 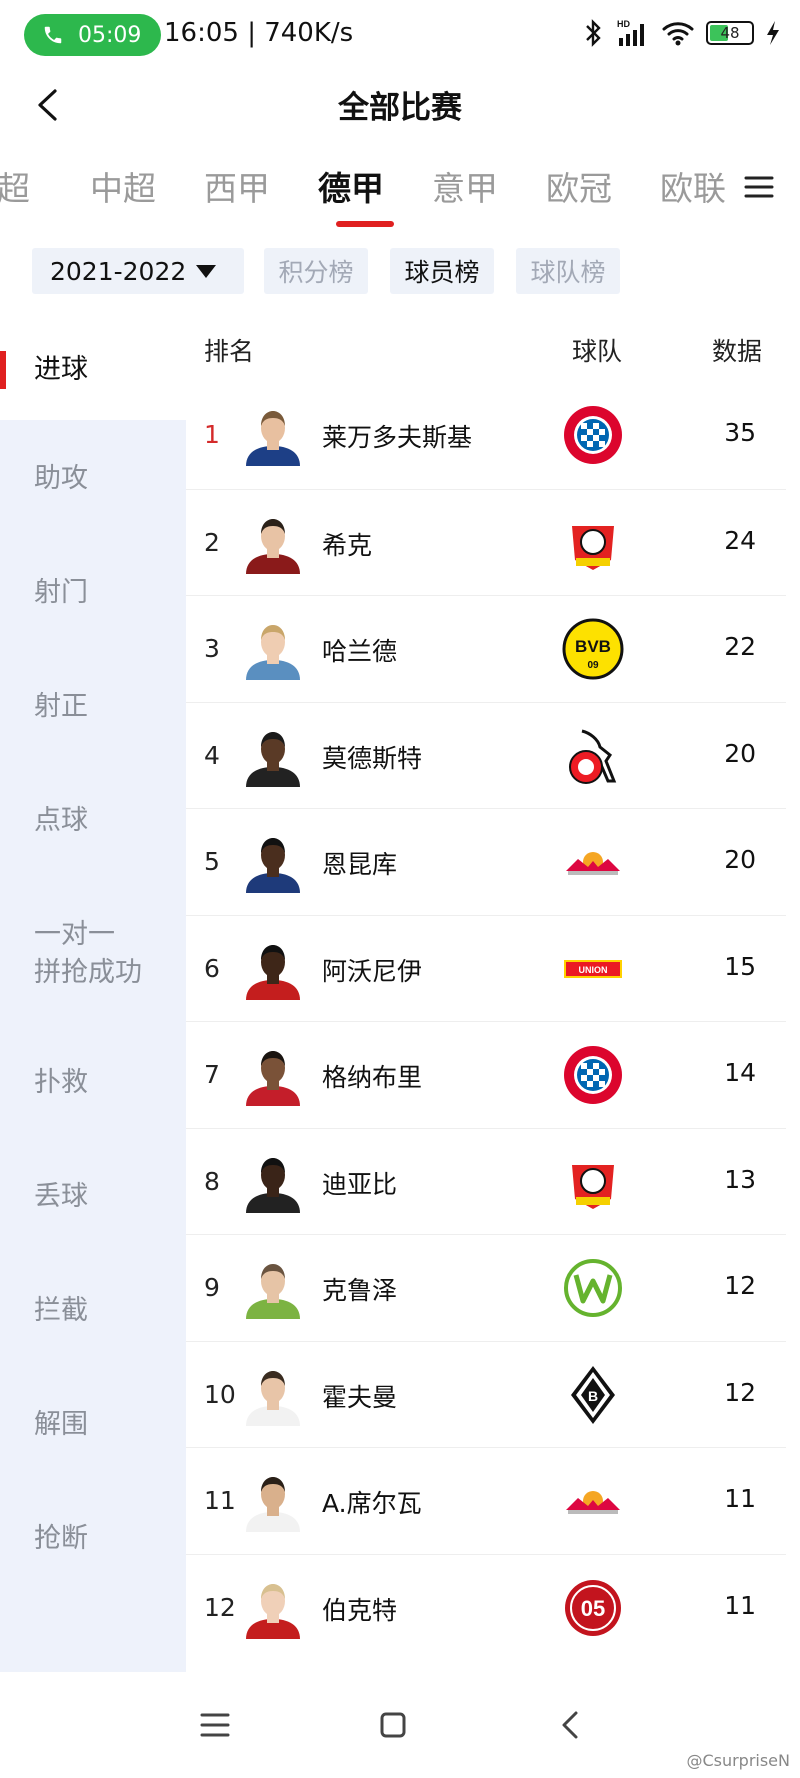 What do you see at coordinates (486, 1181) in the screenshot?
I see `table-row: 8 迪亚比 13` at bounding box center [486, 1181].